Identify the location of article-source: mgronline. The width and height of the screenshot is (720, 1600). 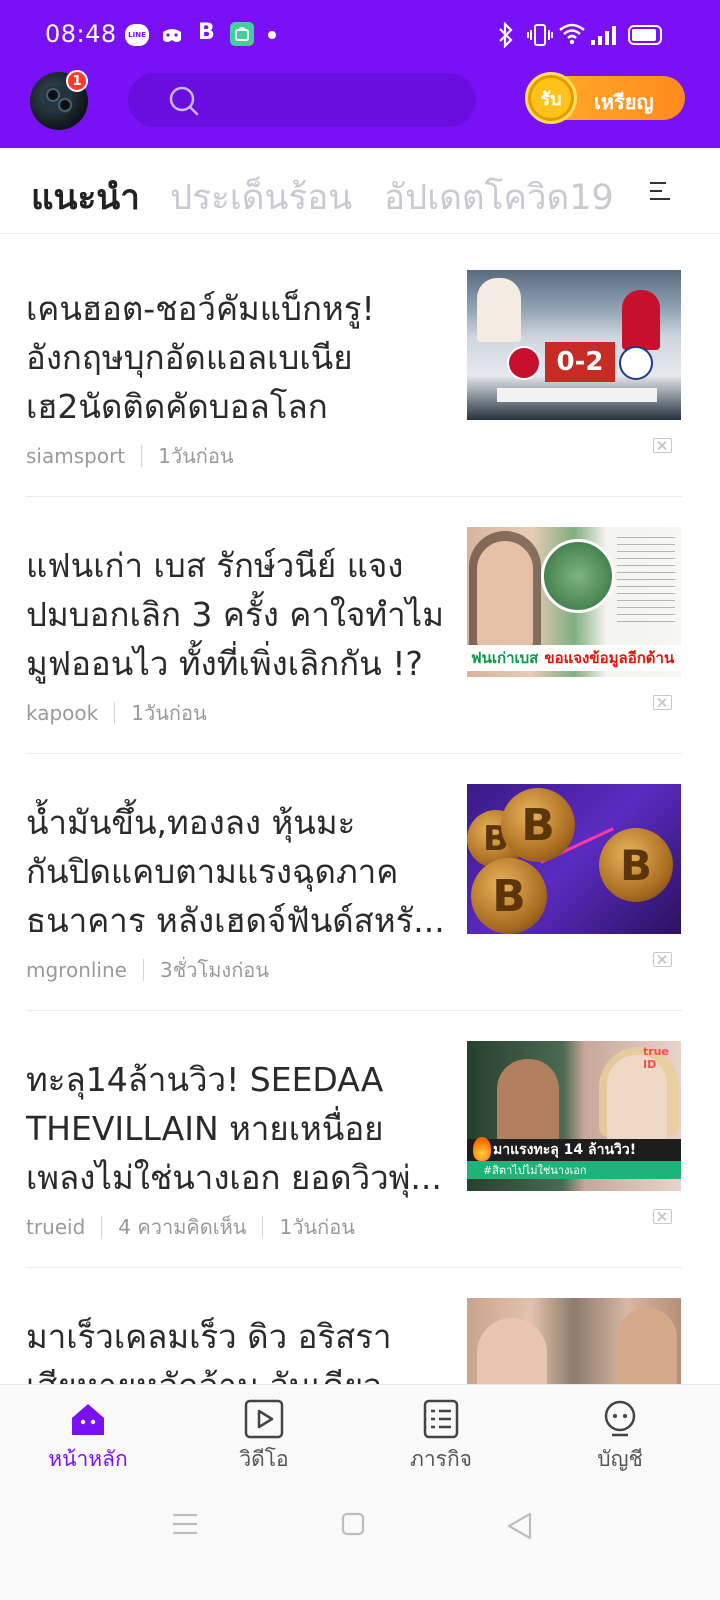
(76, 970).